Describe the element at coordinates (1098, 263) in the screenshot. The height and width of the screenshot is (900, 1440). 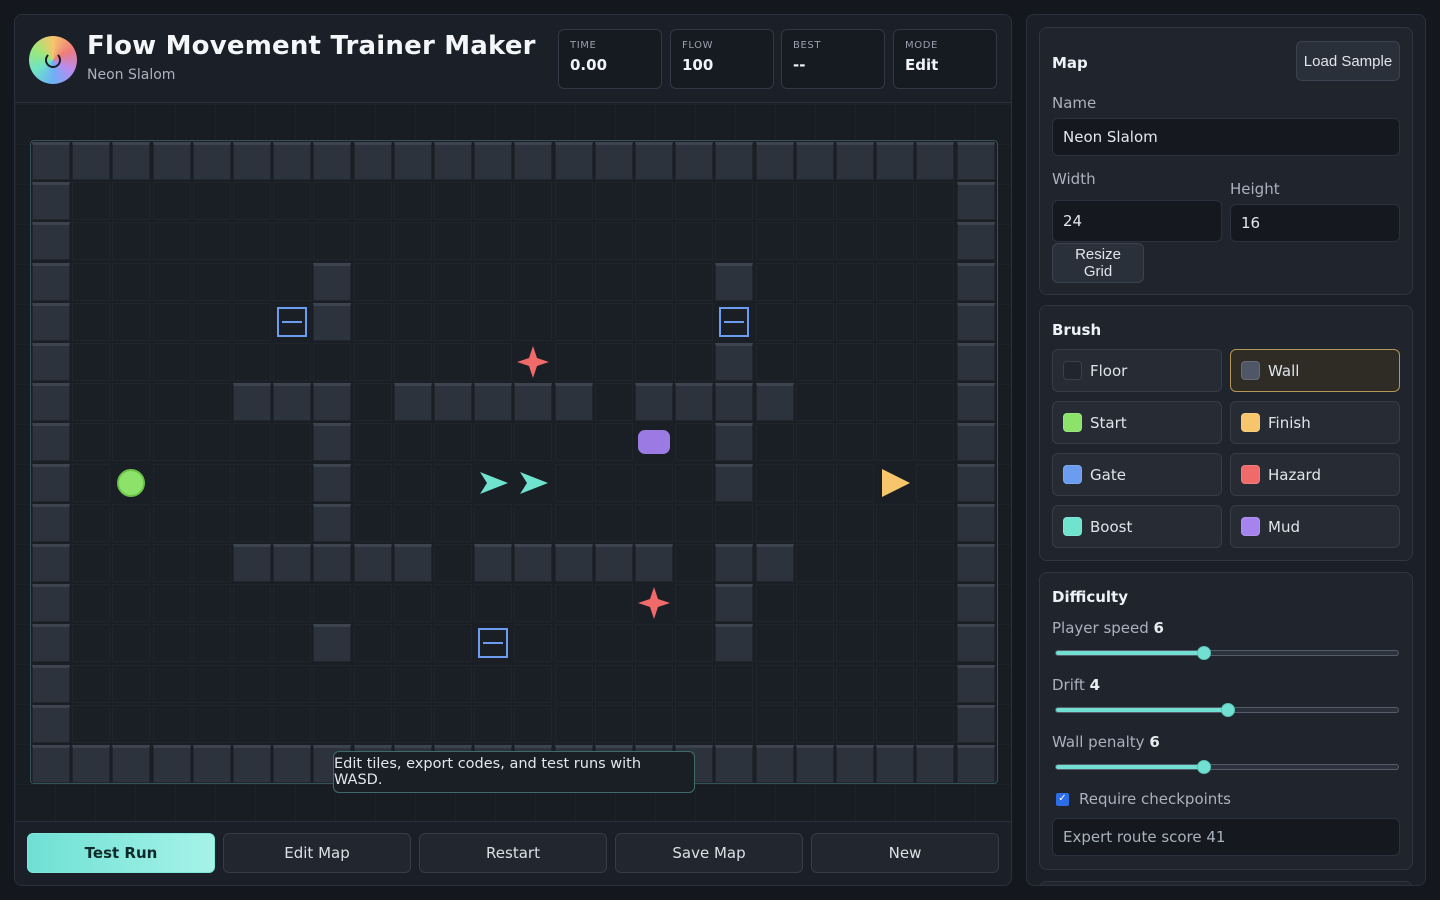
I see `resize-grid-button: Resize Grid` at that location.